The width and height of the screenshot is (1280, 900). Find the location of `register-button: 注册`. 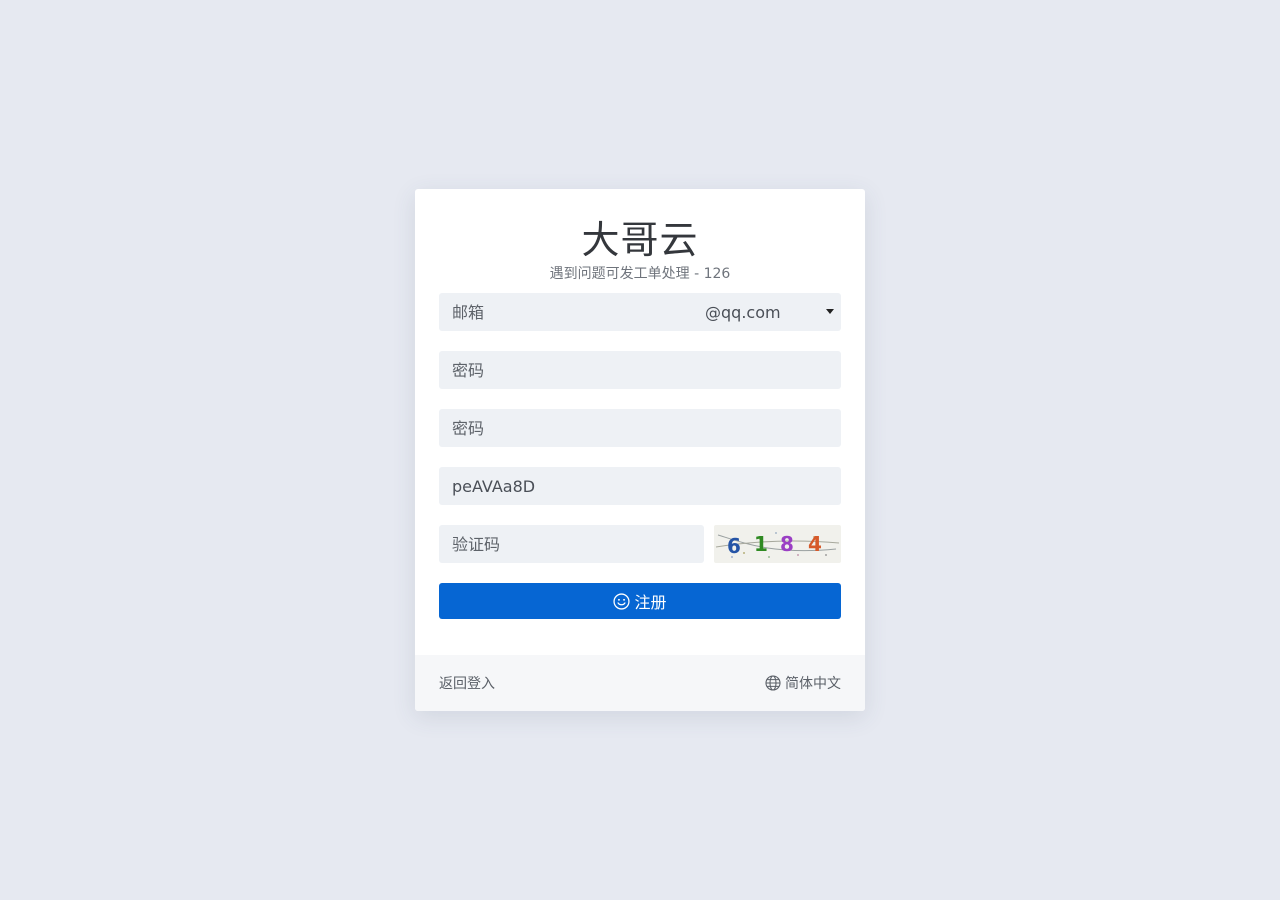

register-button: 注册 is located at coordinates (640, 601).